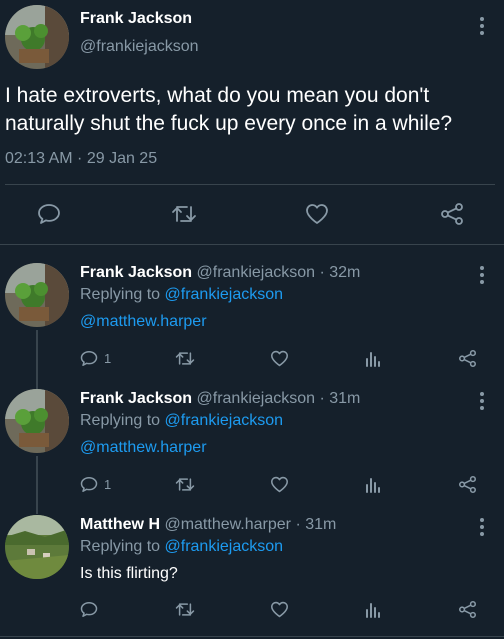 Image resolution: width=504 pixels, height=639 pixels. Describe the element at coordinates (120, 524) in the screenshot. I see `author-name: Matthew H` at that location.